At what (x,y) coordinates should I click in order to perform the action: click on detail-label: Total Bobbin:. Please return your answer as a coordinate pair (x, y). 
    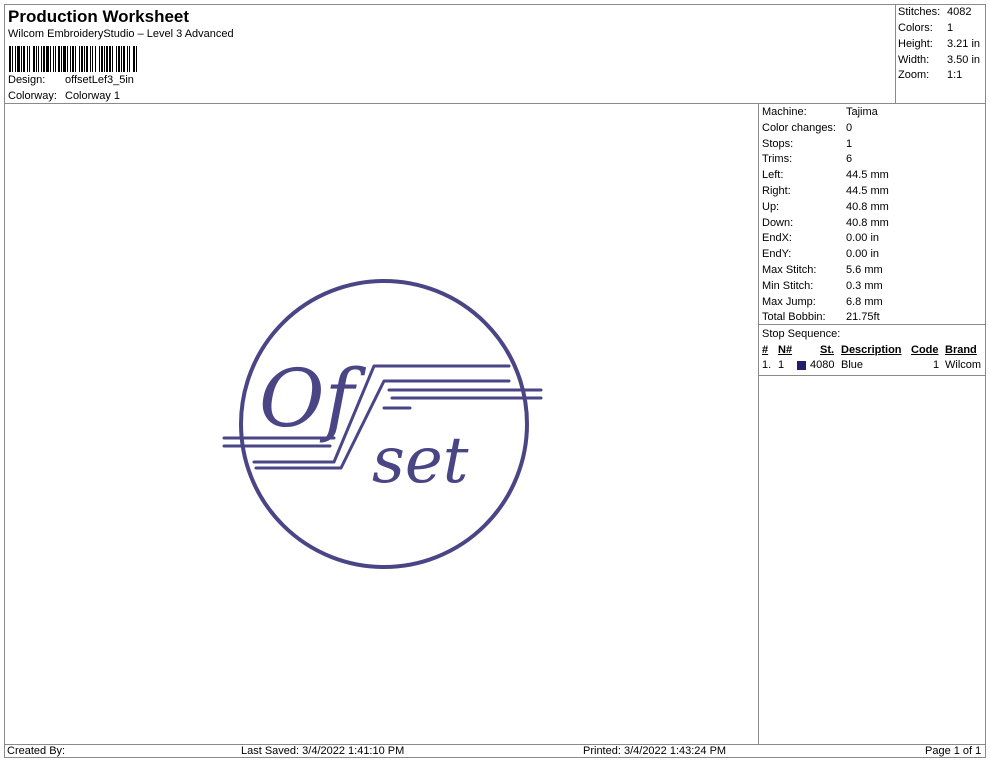
    Looking at the image, I should click on (794, 317).